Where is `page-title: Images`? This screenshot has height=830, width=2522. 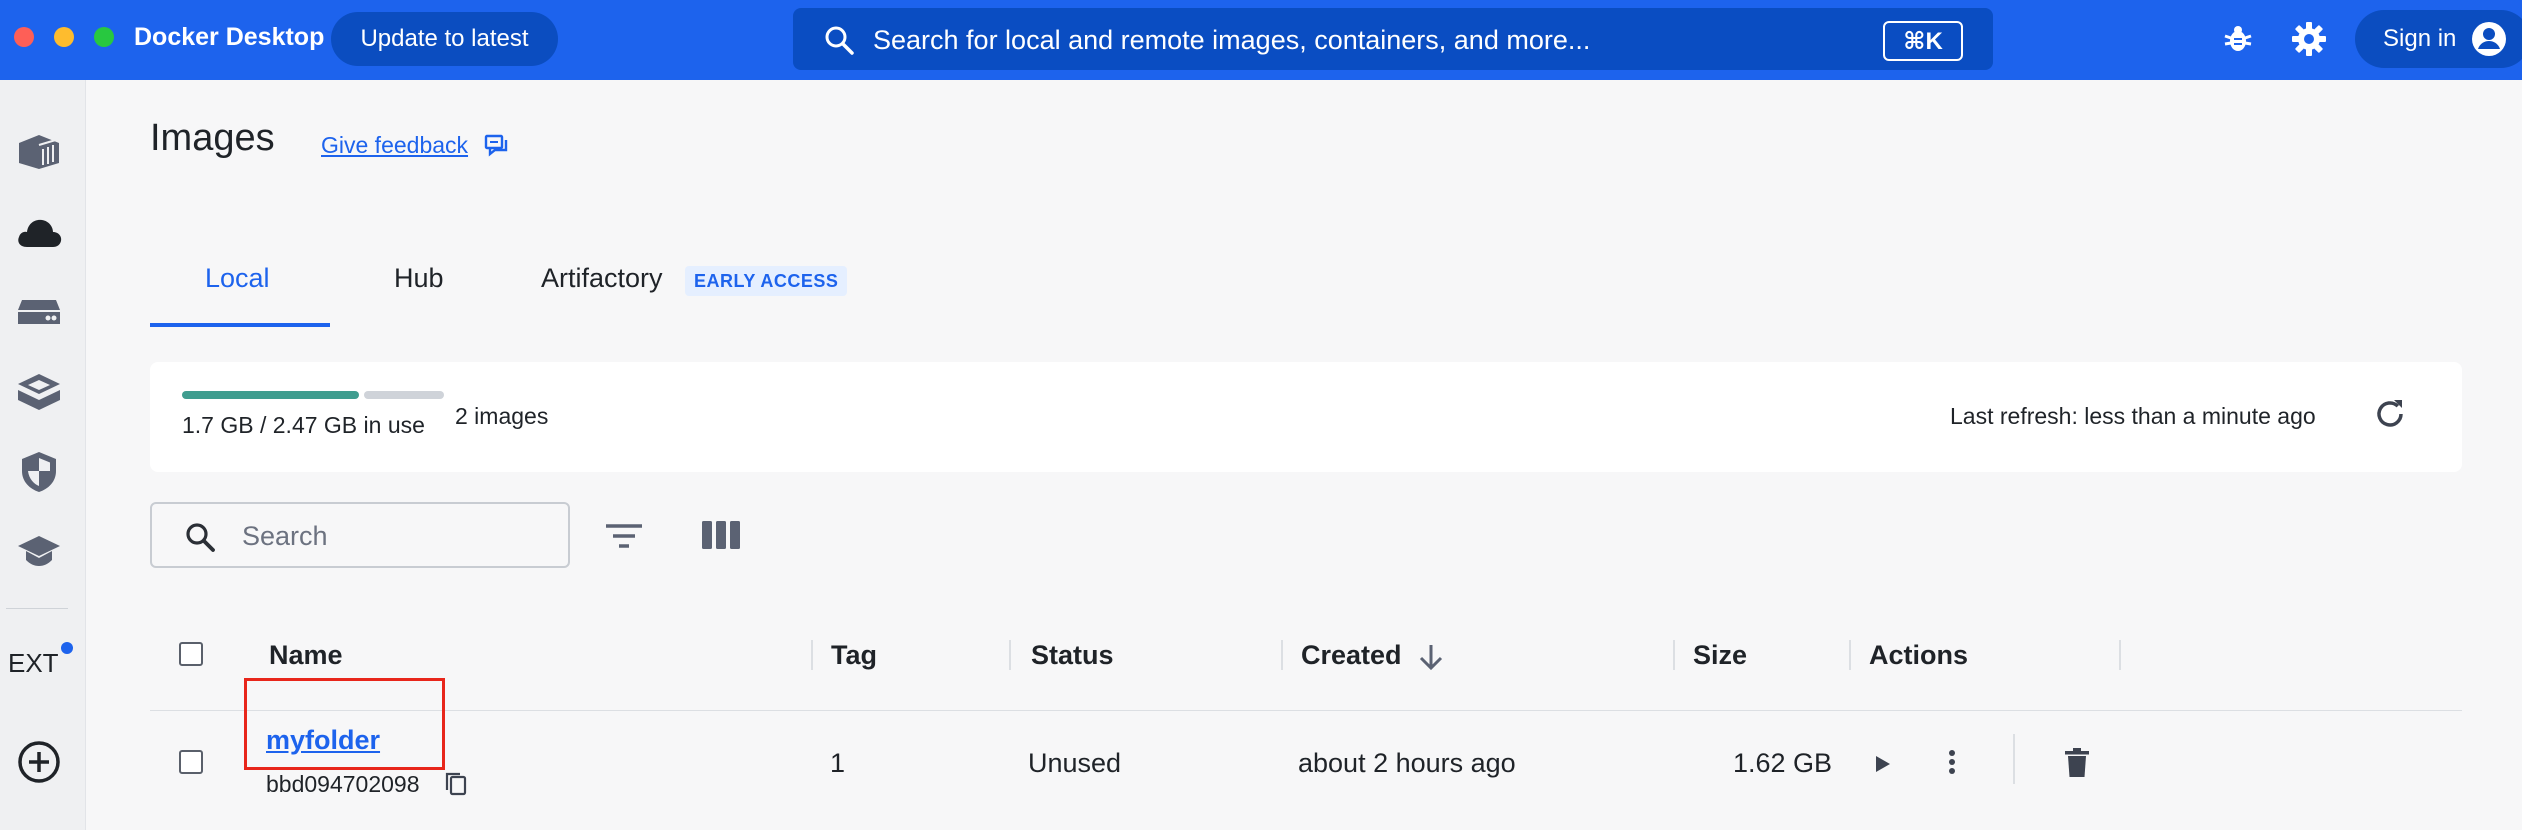
page-title: Images is located at coordinates (212, 138).